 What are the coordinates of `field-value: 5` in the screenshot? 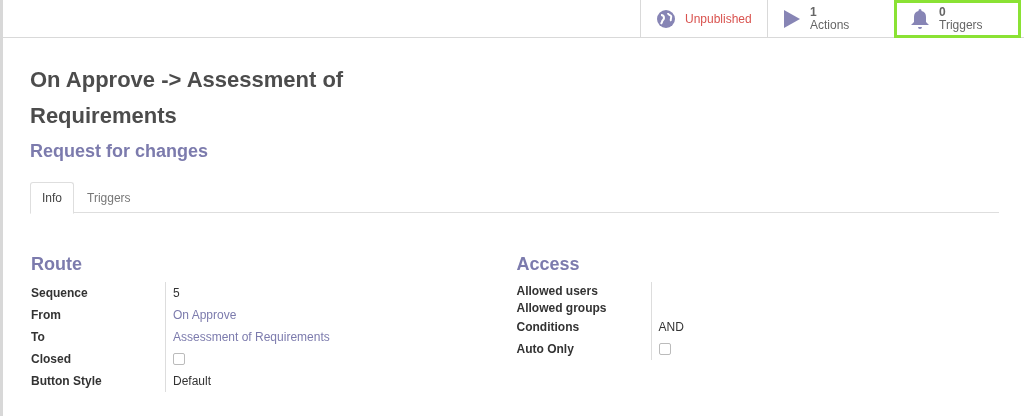 It's located at (176, 293).